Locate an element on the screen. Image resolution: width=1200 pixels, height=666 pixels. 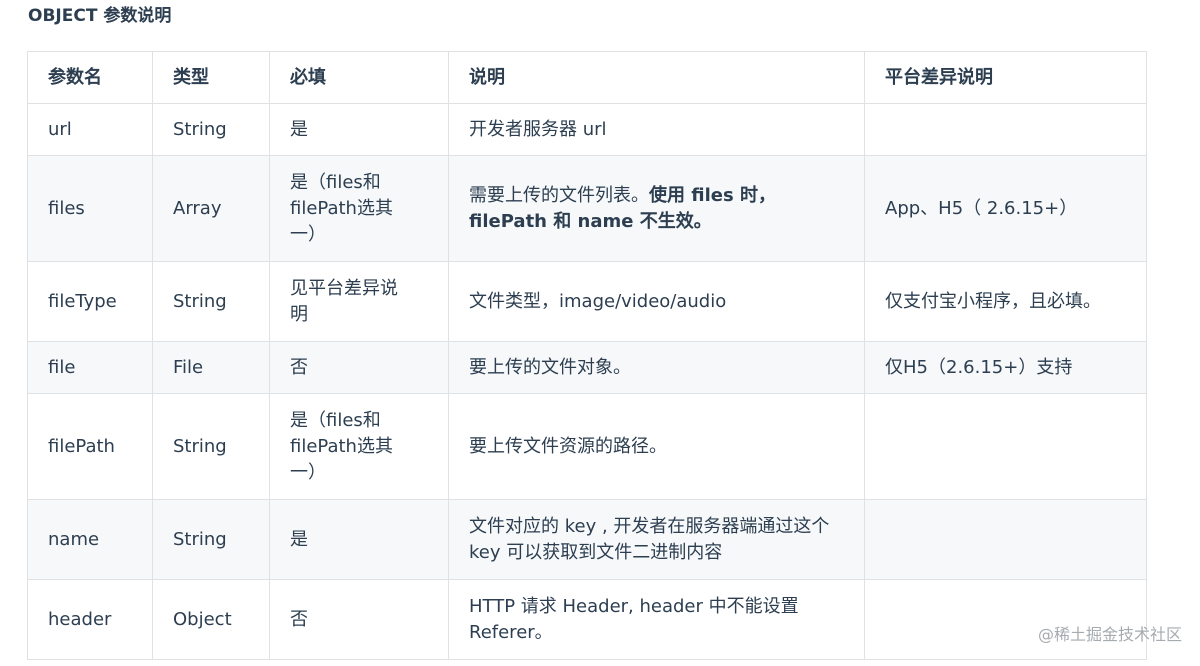
column-header-platform: 平台差异说明 is located at coordinates (1005, 77).